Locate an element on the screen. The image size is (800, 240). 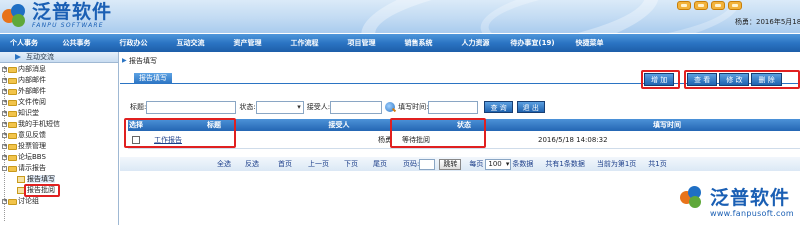
nav-item-workflow: 工作流程 is located at coordinates (304, 43).